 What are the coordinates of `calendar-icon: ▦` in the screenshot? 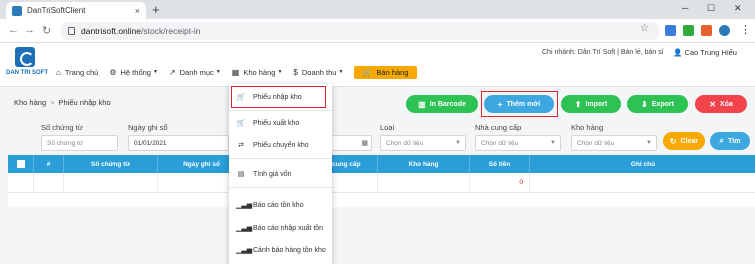 It's located at (364, 143).